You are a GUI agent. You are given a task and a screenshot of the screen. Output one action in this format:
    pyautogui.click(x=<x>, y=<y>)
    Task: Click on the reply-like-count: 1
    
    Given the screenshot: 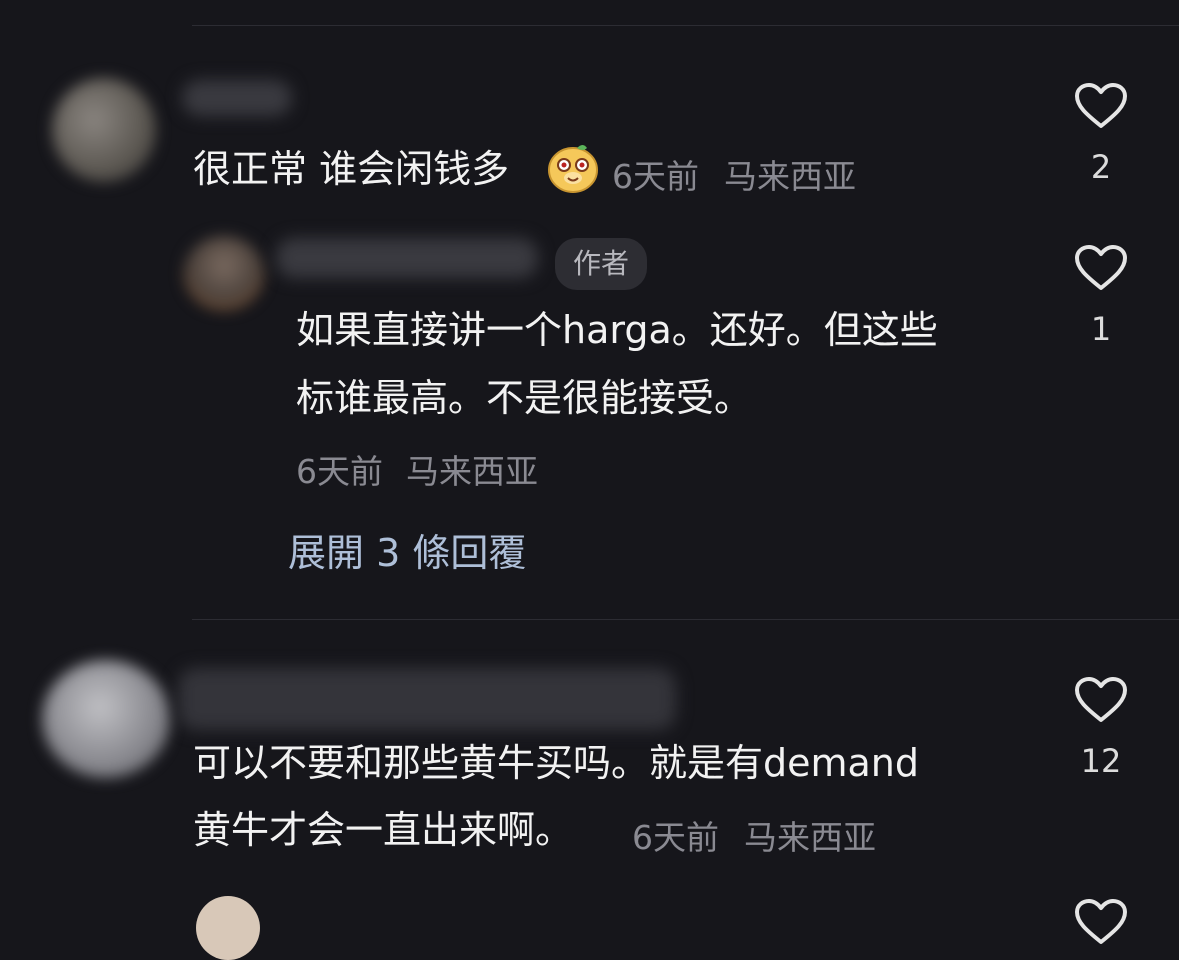 What is the action you would take?
    pyautogui.click(x=1101, y=329)
    